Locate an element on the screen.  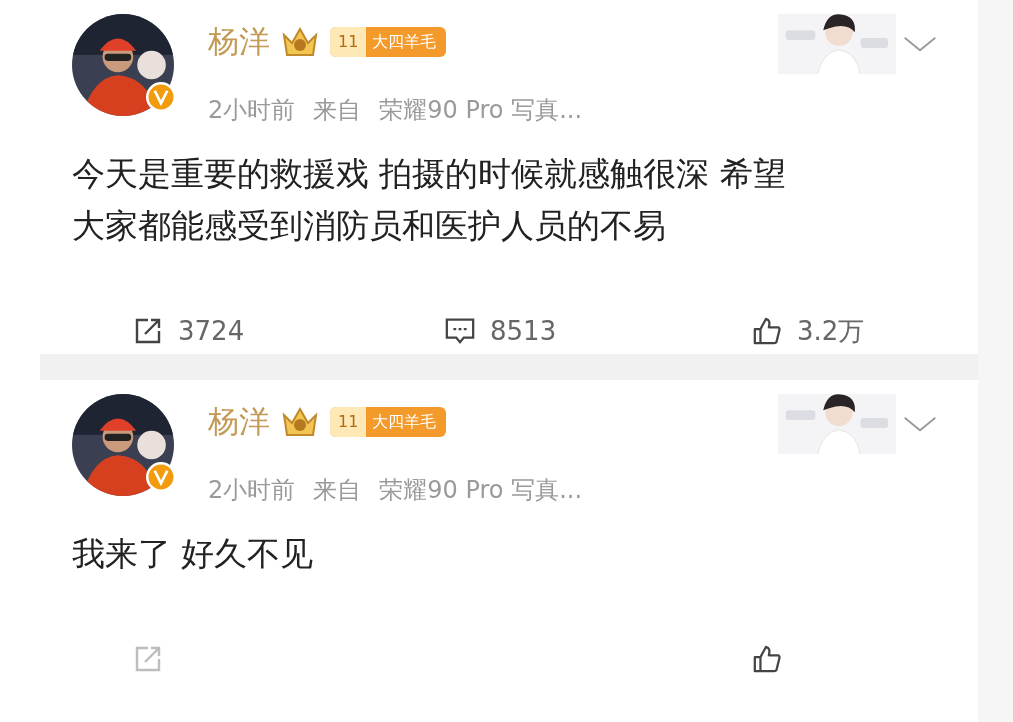
comment-button: 8513 is located at coordinates (597, 331).